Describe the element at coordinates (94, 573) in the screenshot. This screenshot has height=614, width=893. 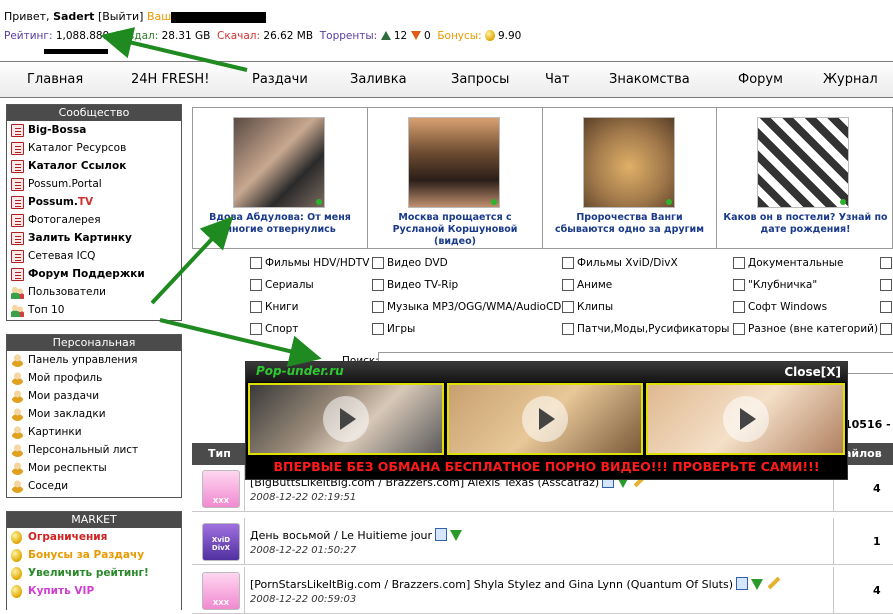
I see `market-item-increase-rating: Увеличить рейтинг!` at that location.